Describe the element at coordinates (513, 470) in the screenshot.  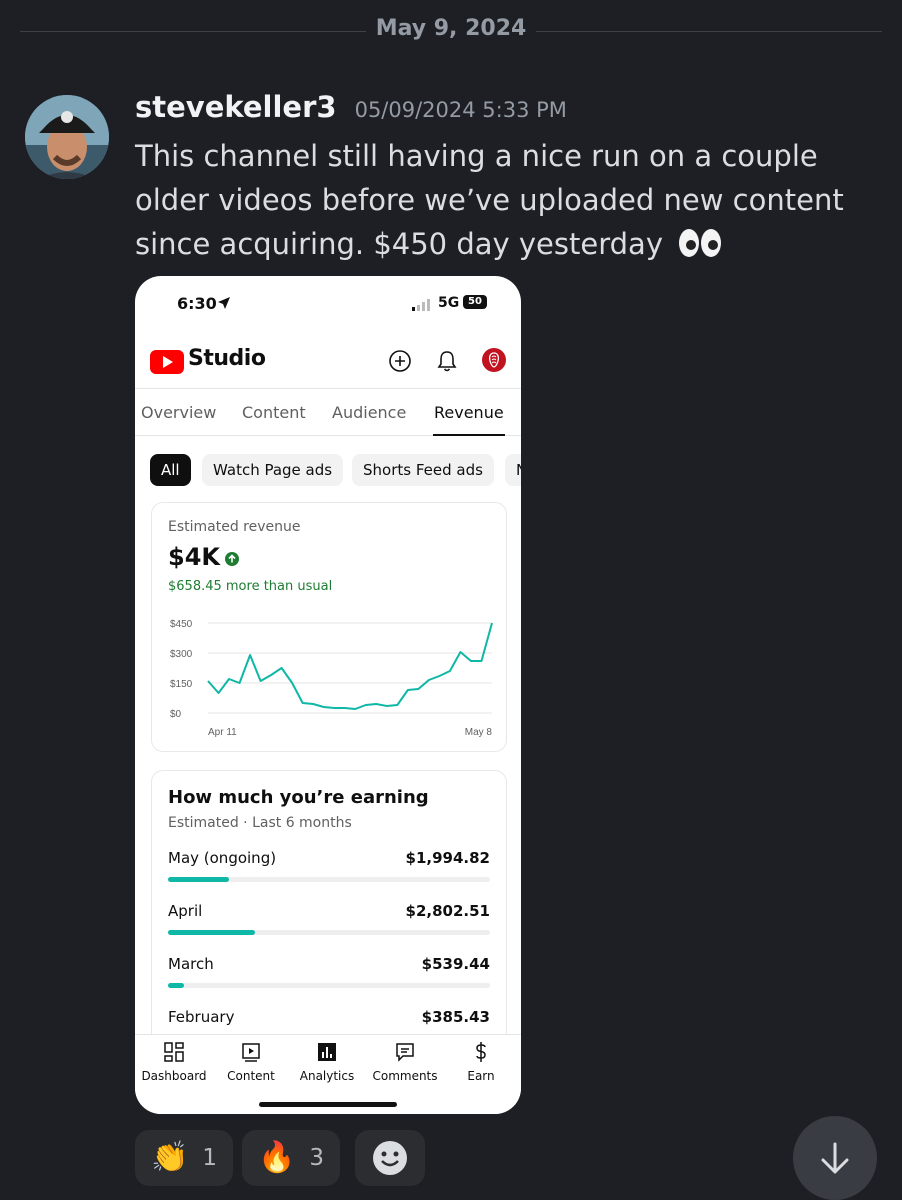
I see `chip-partial: N` at that location.